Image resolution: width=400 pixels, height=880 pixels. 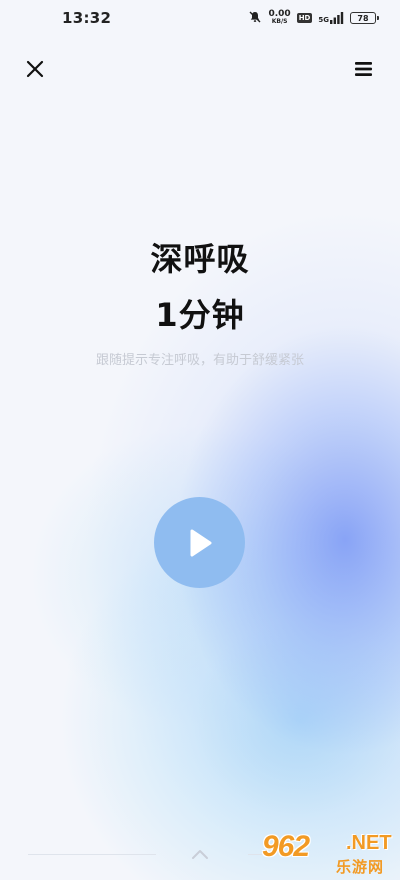 What do you see at coordinates (199, 360) in the screenshot?
I see `exercise-subtitle: 跟随提示专注呼吸，有助于舒缓紧张` at bounding box center [199, 360].